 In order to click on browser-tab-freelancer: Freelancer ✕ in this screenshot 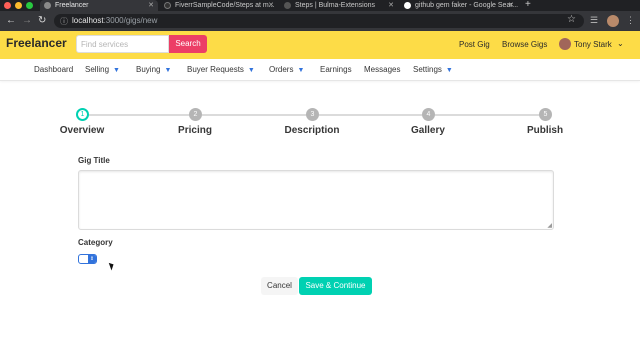, I will do `click(99, 5)`.